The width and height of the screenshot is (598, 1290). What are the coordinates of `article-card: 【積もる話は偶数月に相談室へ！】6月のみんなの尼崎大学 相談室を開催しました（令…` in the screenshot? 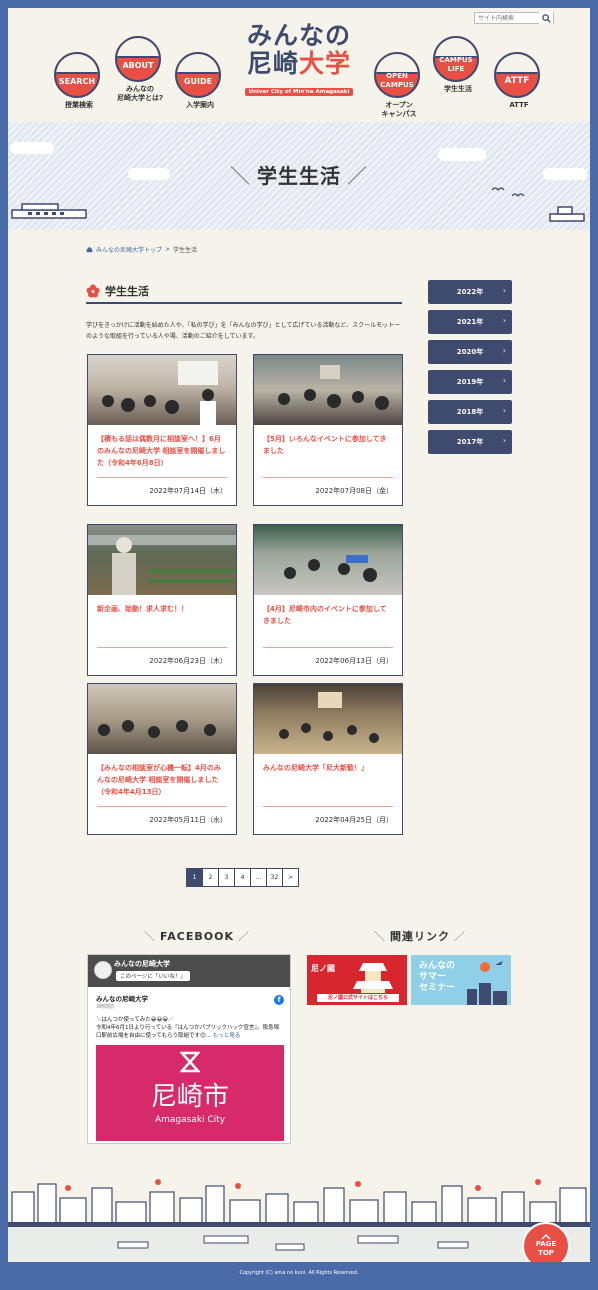 It's located at (162, 430).